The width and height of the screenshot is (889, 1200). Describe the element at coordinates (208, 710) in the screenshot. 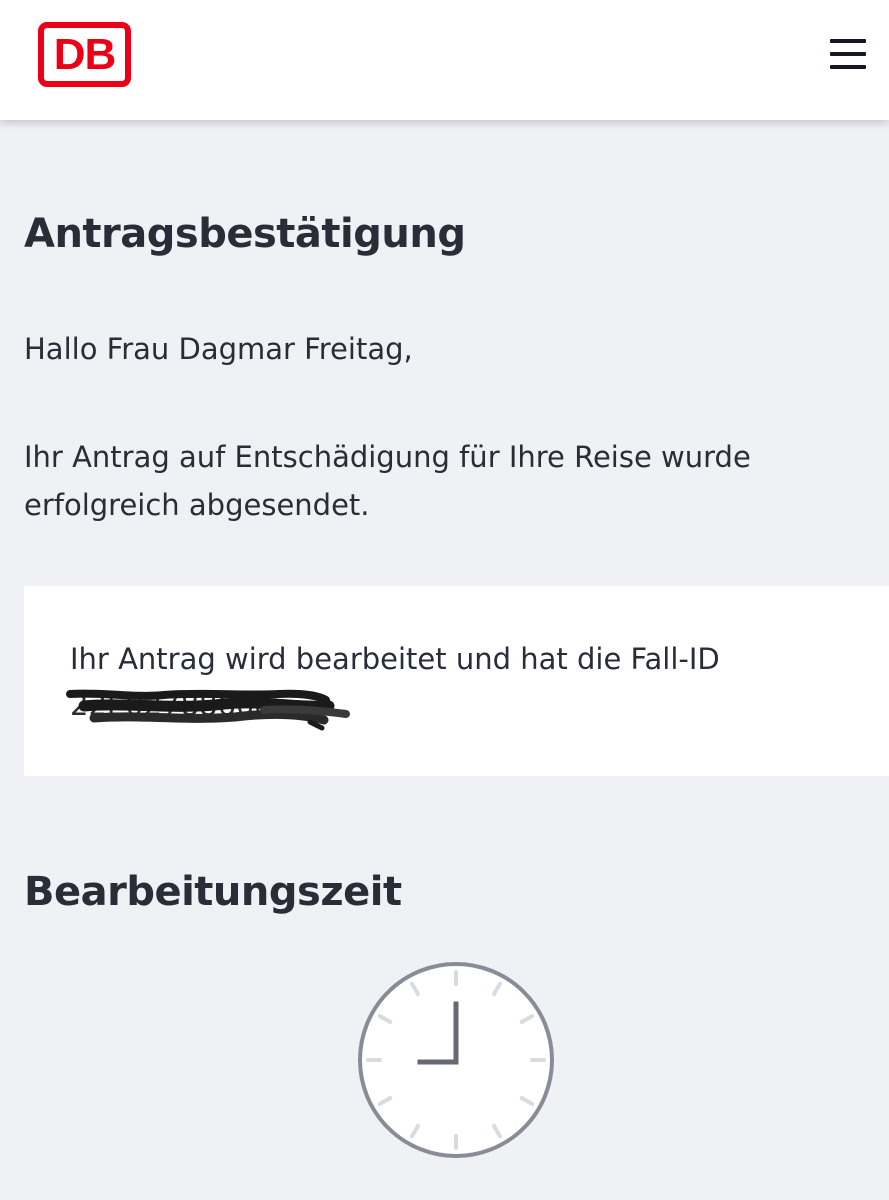

I see `redaction-scribble` at that location.